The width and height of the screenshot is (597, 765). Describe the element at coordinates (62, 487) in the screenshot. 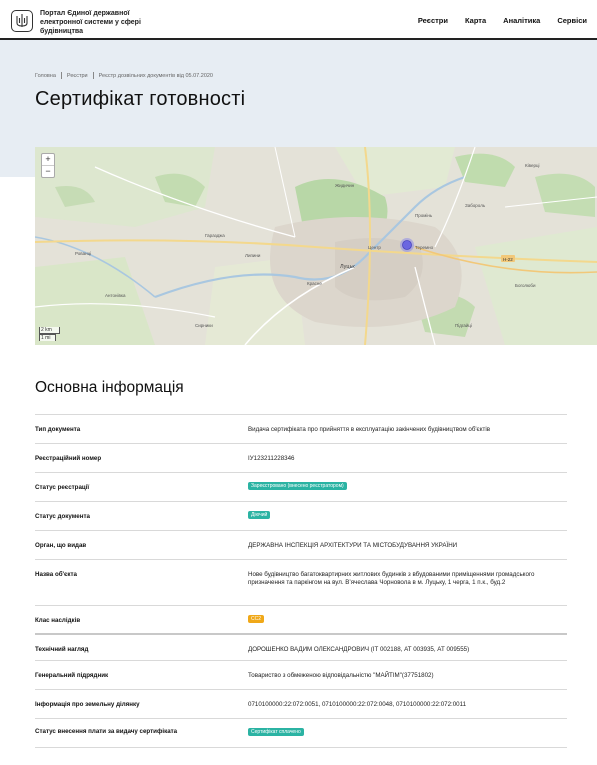

I see `info-label: Статус реєстрації` at that location.